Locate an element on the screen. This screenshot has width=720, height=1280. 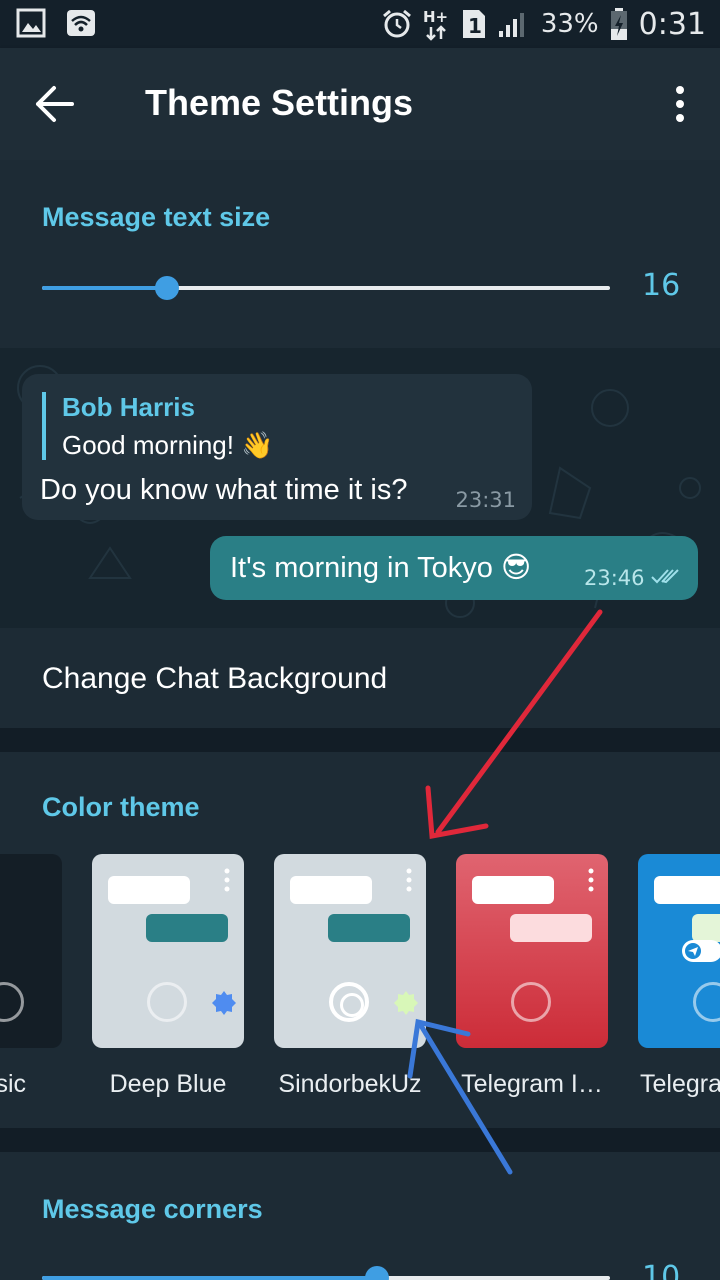
text-size-slider-thumb is located at coordinates (167, 288).